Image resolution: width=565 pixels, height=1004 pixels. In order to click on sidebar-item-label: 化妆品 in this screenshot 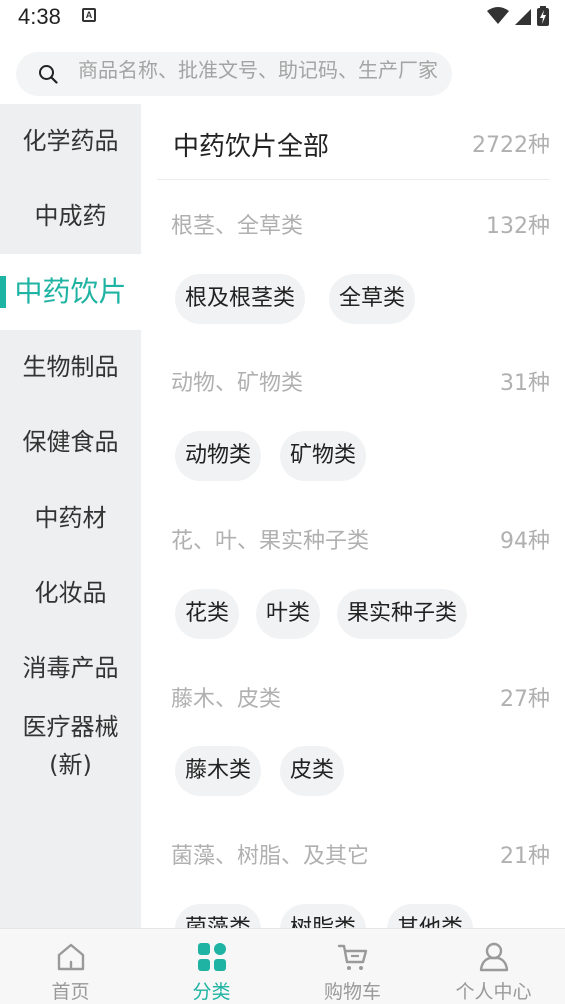, I will do `click(70, 593)`.